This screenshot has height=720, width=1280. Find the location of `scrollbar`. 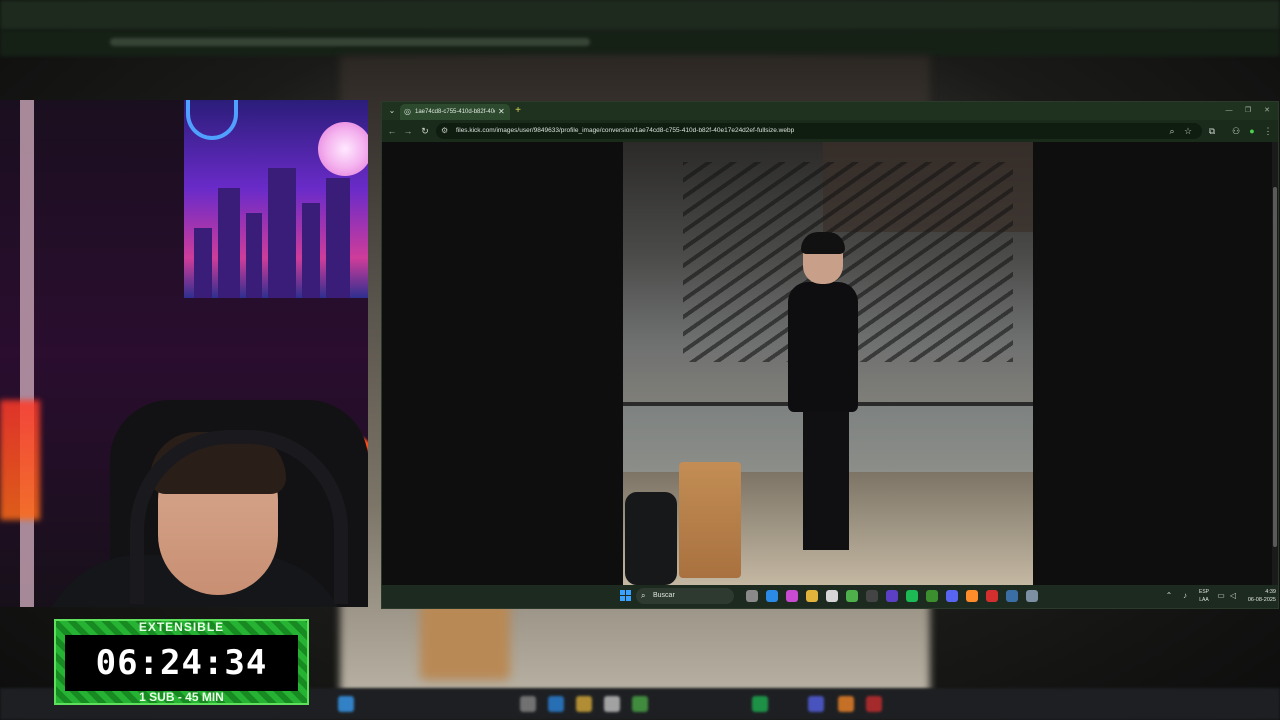

scrollbar is located at coordinates (1275, 363).